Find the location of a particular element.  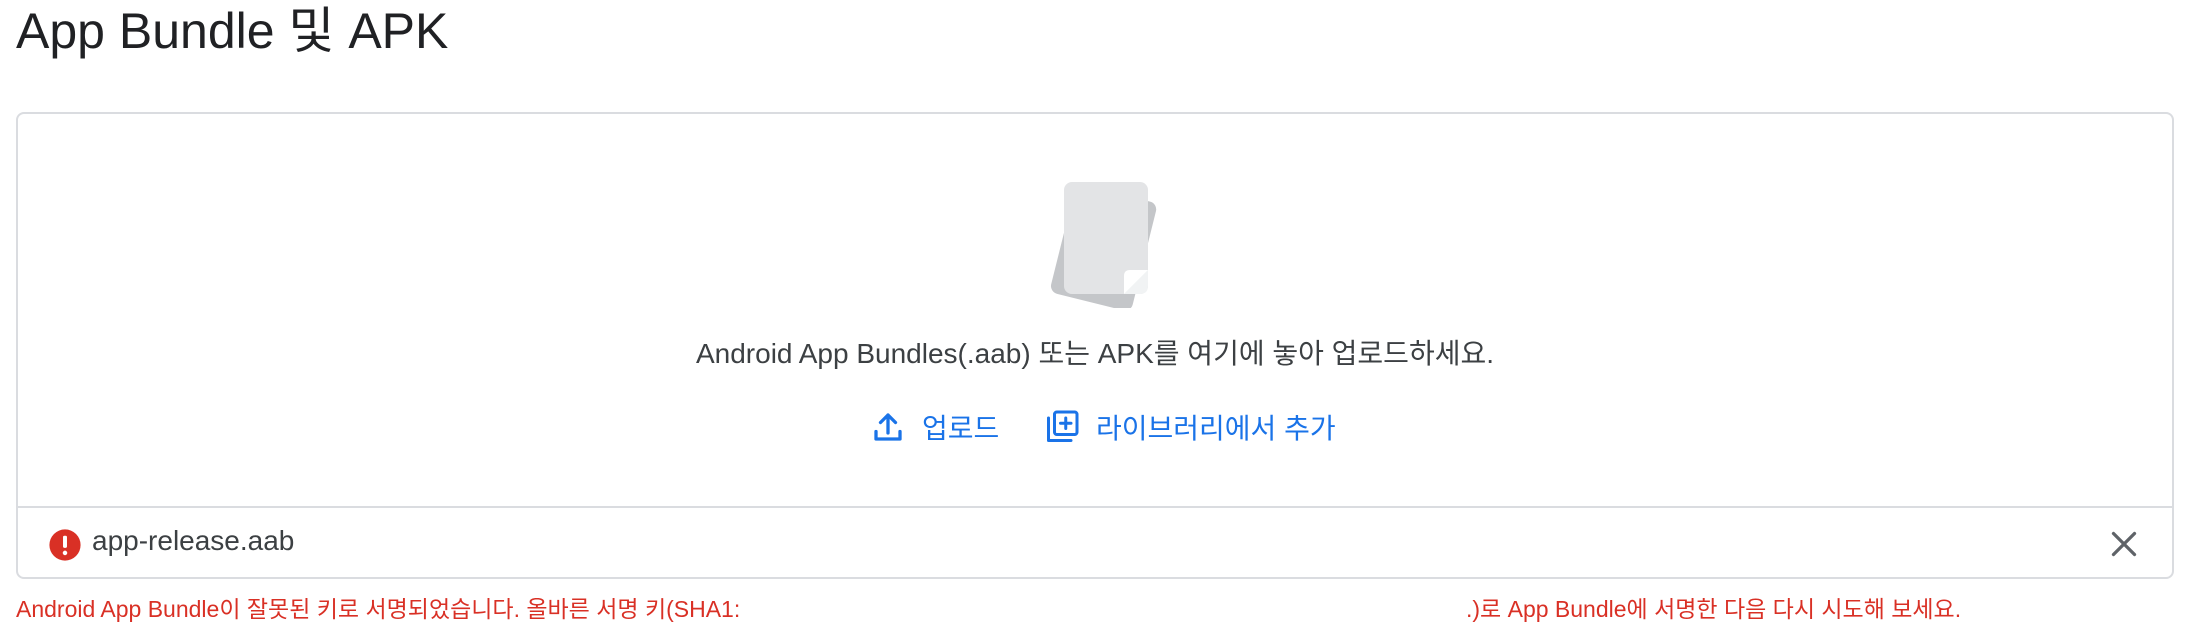

error-icon is located at coordinates (65, 545).